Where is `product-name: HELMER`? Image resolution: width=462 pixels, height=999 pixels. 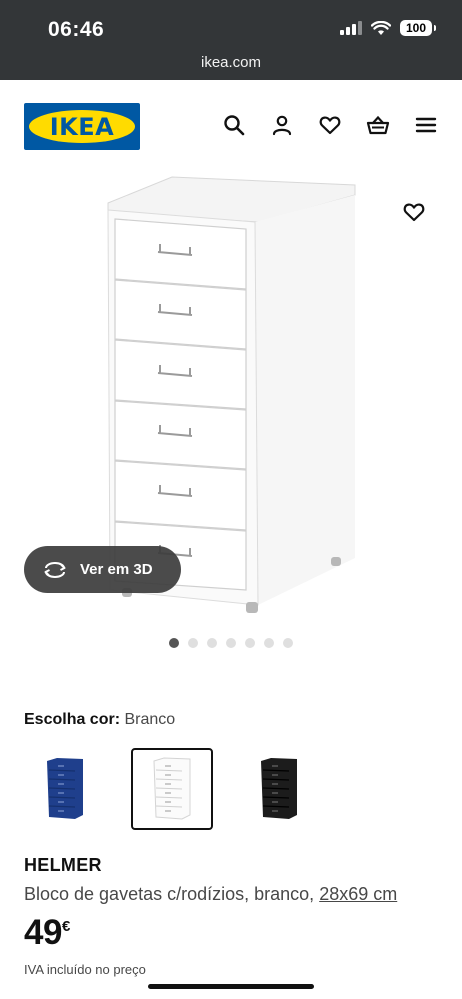
product-name: HELMER is located at coordinates (63, 865).